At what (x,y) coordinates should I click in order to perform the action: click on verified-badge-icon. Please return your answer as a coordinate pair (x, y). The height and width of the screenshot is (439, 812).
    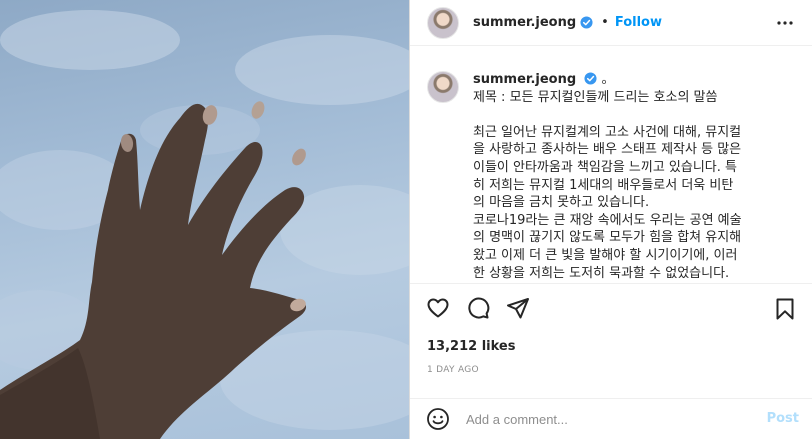
    Looking at the image, I should click on (586, 22).